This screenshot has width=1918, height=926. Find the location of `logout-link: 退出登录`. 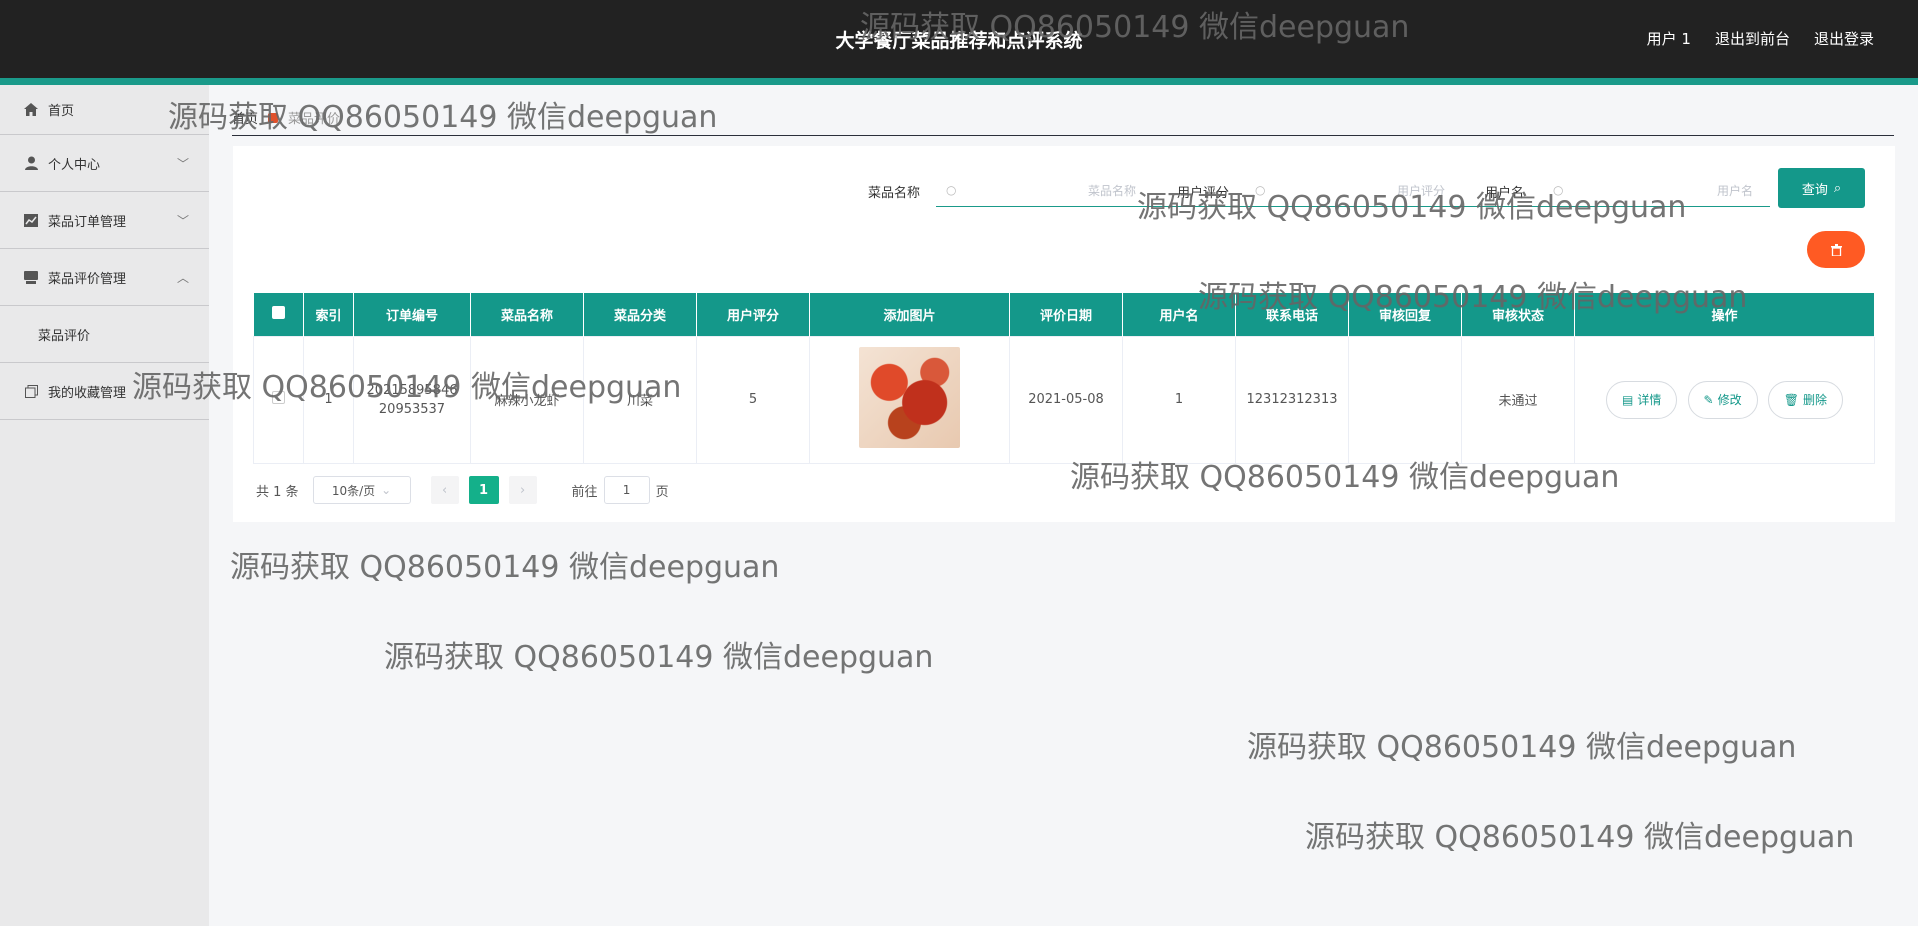

logout-link: 退出登录 is located at coordinates (1844, 38).